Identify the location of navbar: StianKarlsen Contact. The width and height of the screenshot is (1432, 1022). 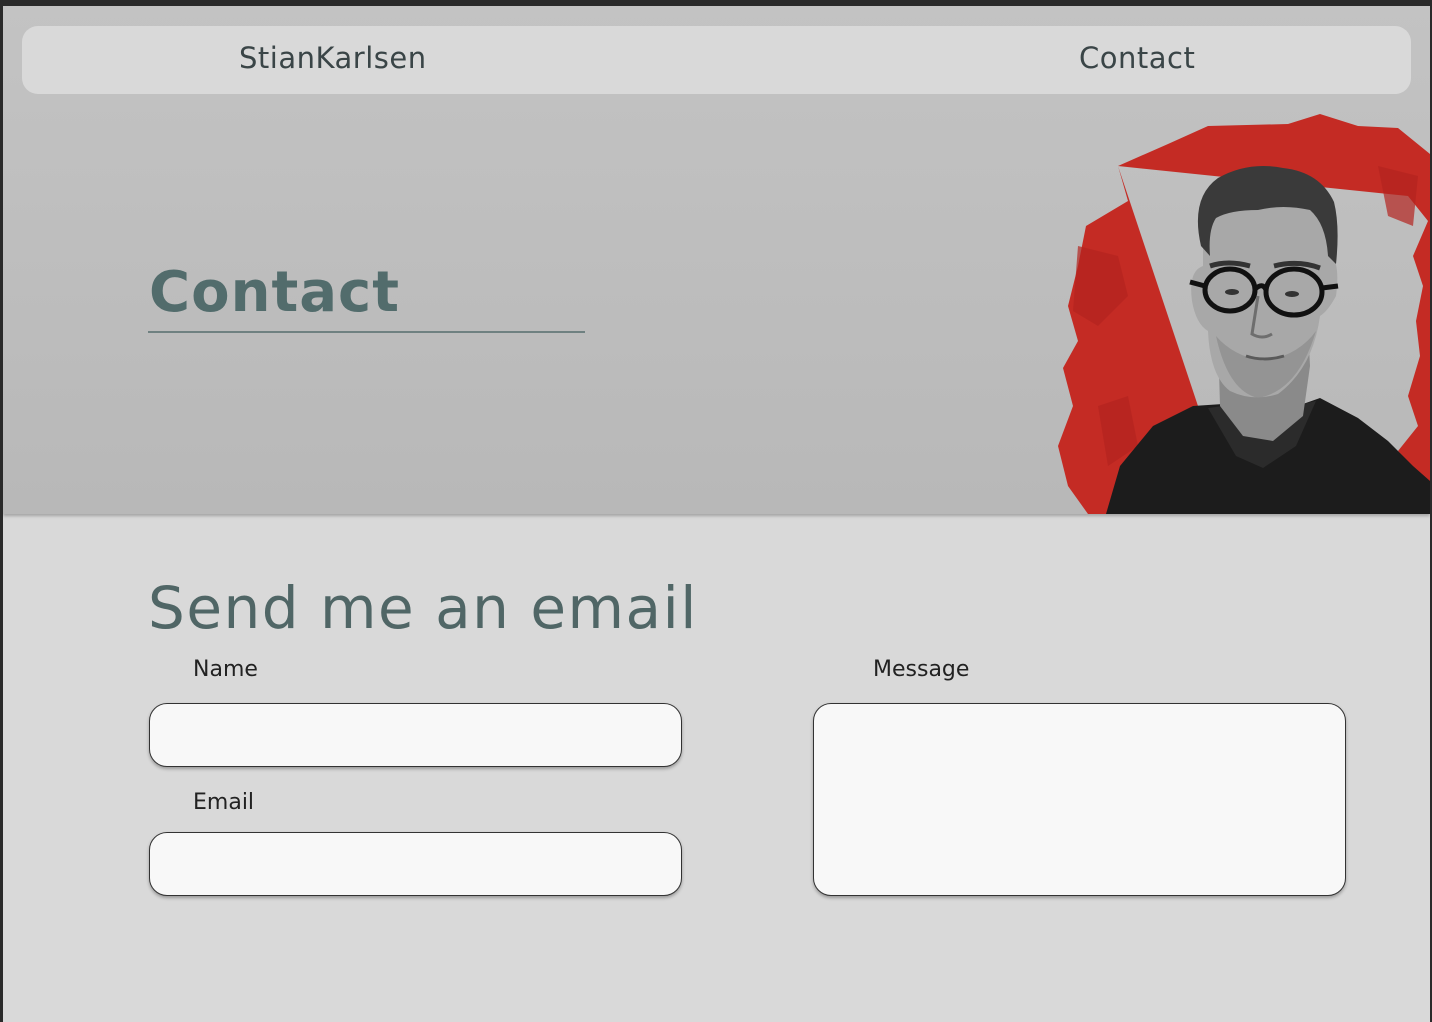
(716, 60).